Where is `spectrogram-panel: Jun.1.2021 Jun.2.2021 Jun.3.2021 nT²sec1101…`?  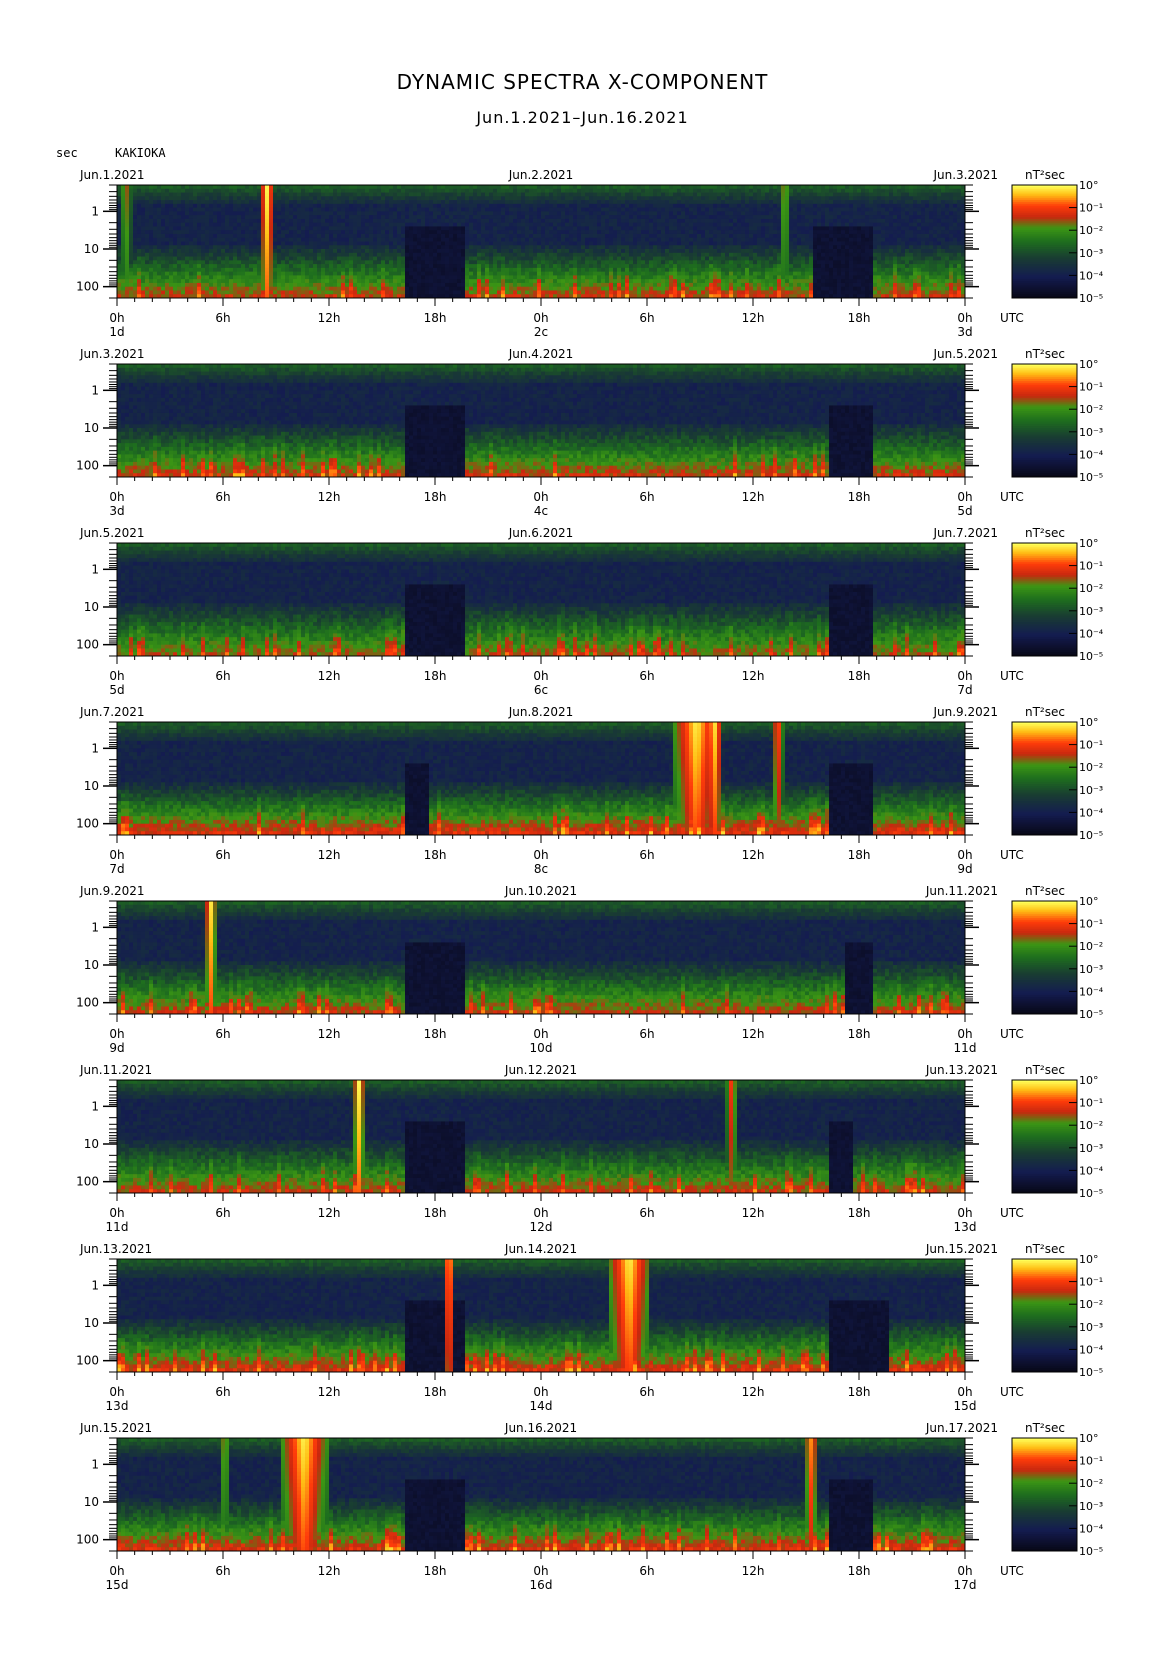
spectrogram-panel: Jun.1.2021 Jun.2.2021 Jun.3.2021 nT²sec1101… is located at coordinates (590, 253).